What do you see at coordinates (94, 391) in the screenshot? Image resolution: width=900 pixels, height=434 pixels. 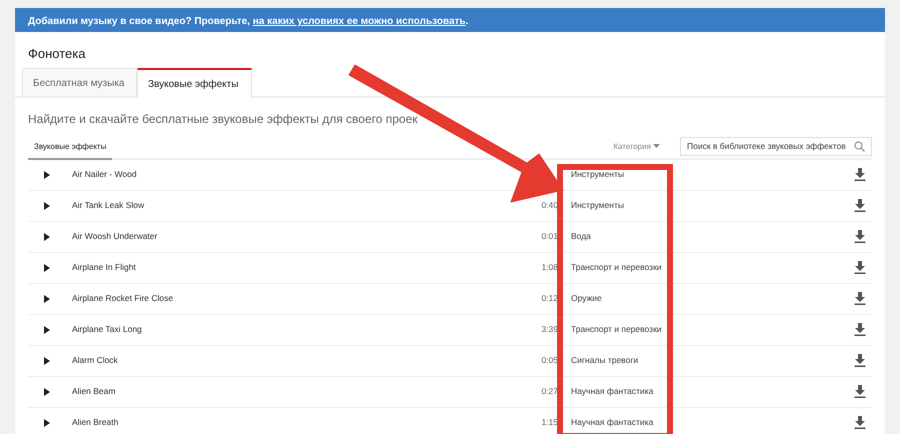 I see `track-title: Alien Beam` at bounding box center [94, 391].